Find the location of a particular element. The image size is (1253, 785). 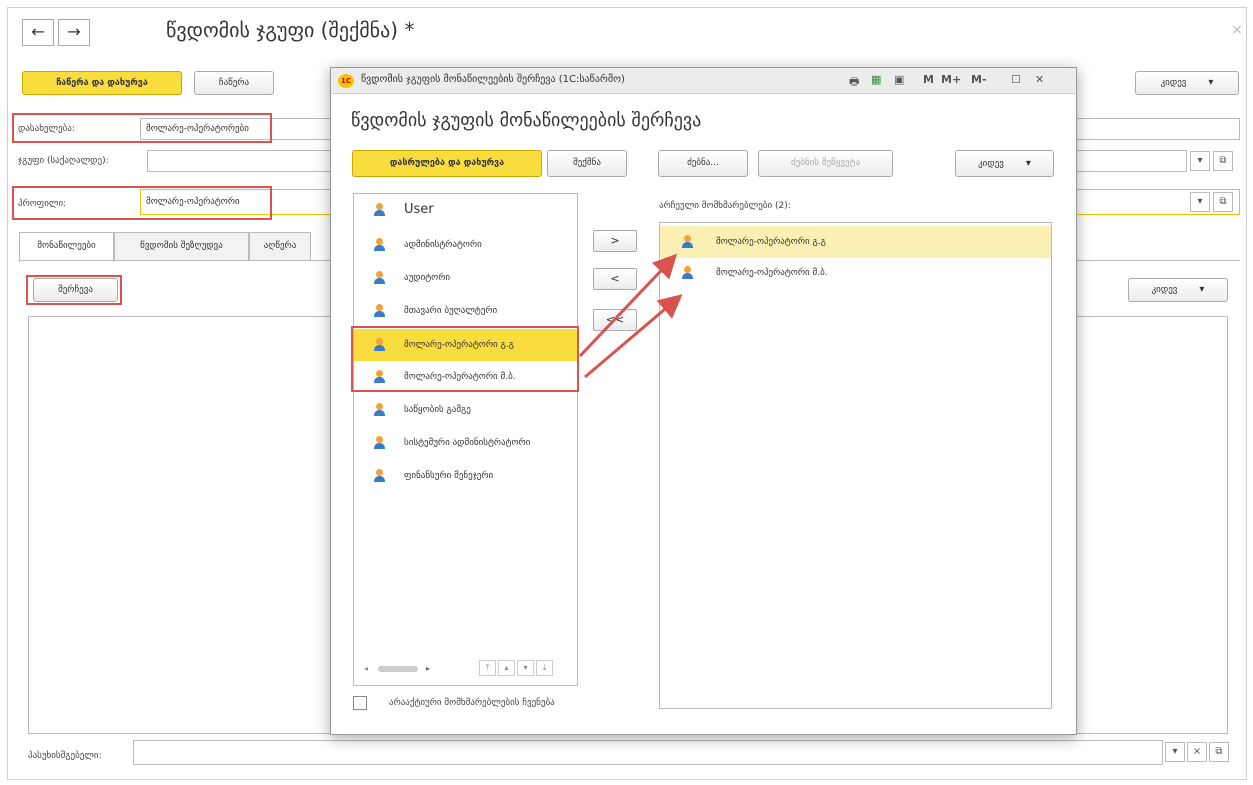

print-icon: 🖶 is located at coordinates (854, 82).